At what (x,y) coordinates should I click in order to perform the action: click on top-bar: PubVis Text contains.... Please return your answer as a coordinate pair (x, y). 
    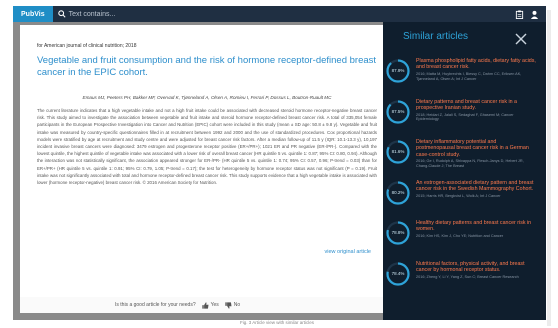
    Looking at the image, I should click on (279, 14).